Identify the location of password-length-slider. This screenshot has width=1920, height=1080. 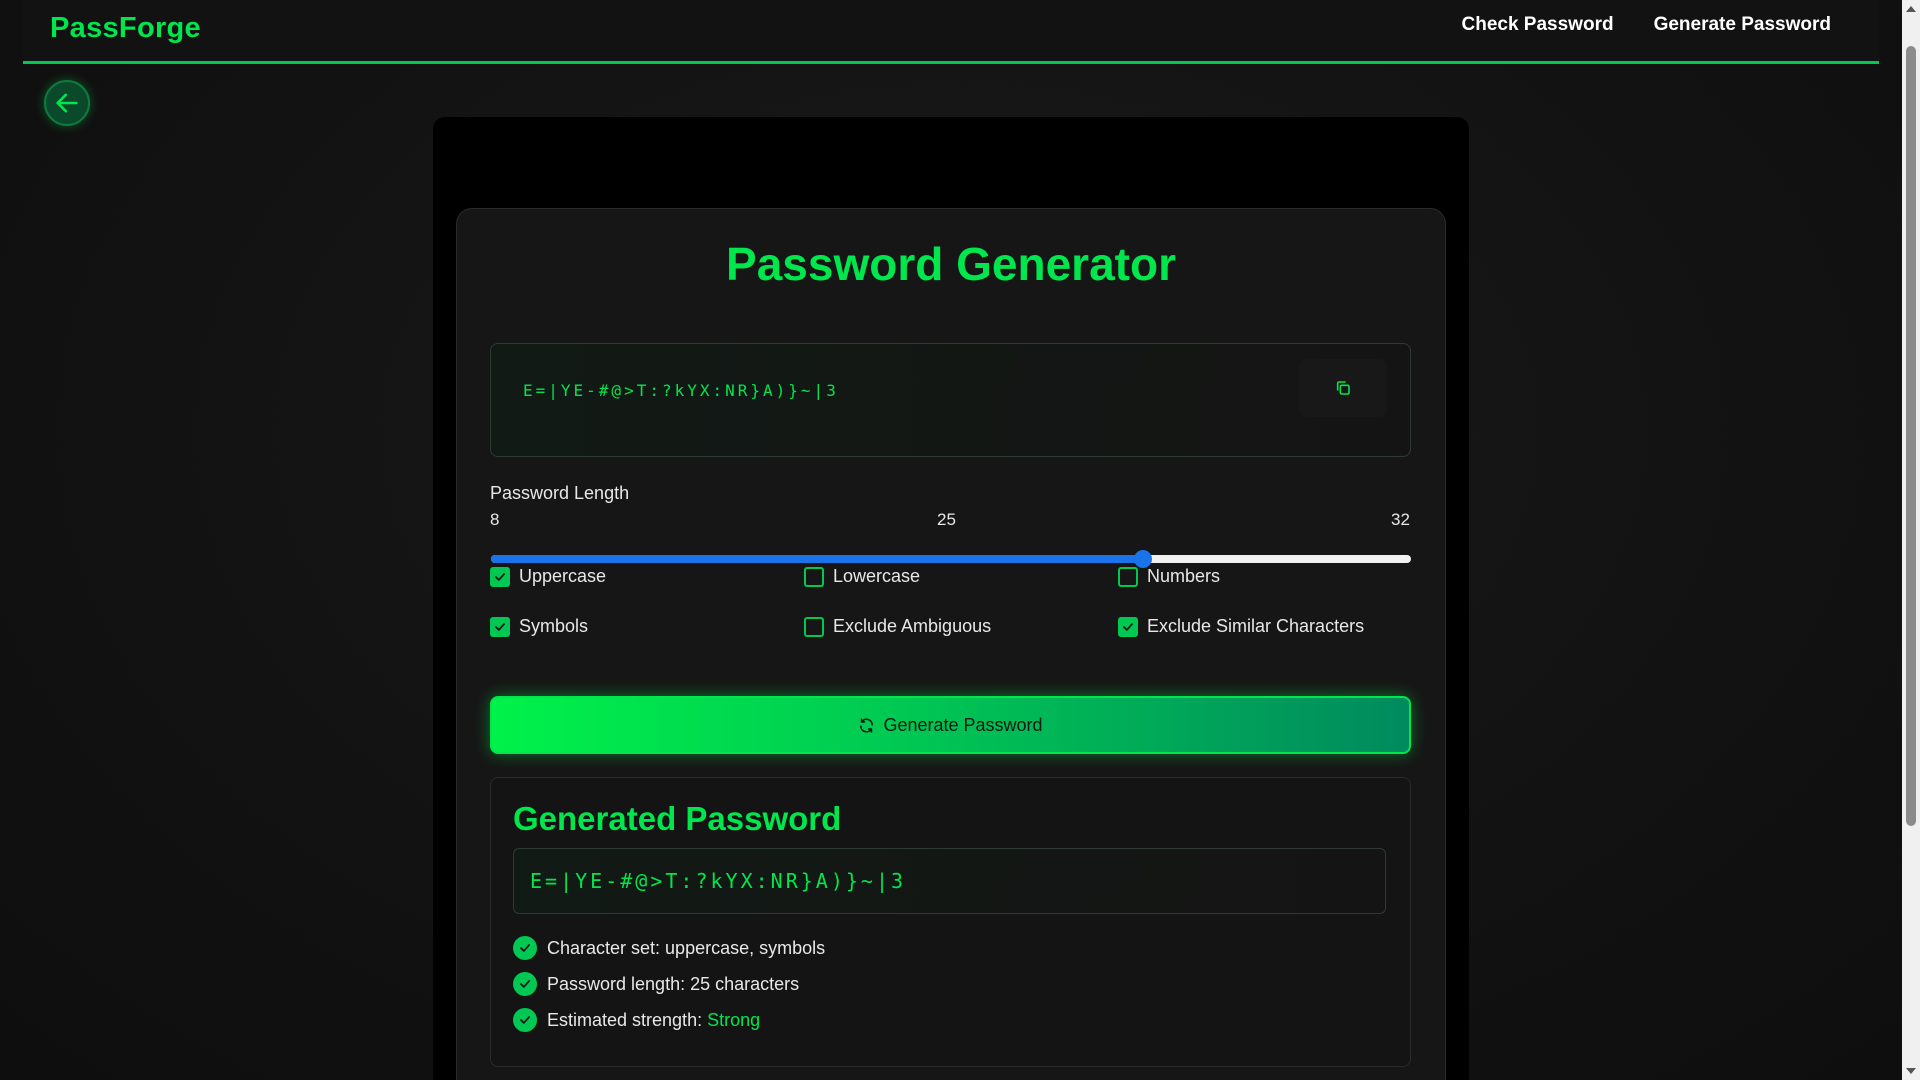
(951, 559).